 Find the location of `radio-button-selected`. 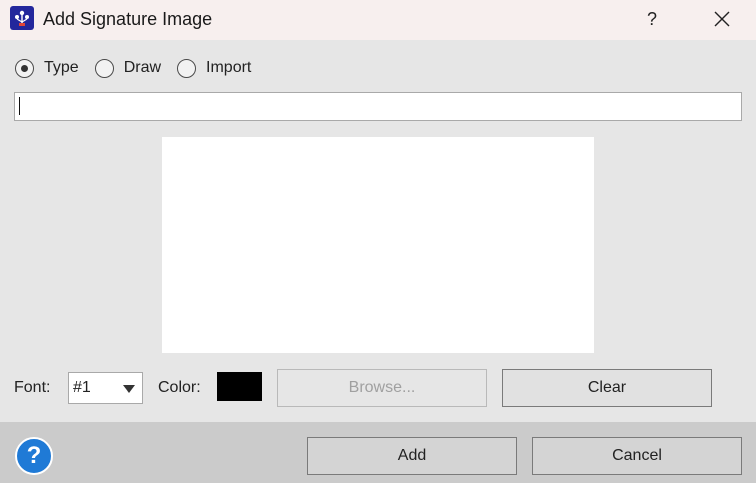

radio-button-selected is located at coordinates (24, 68).